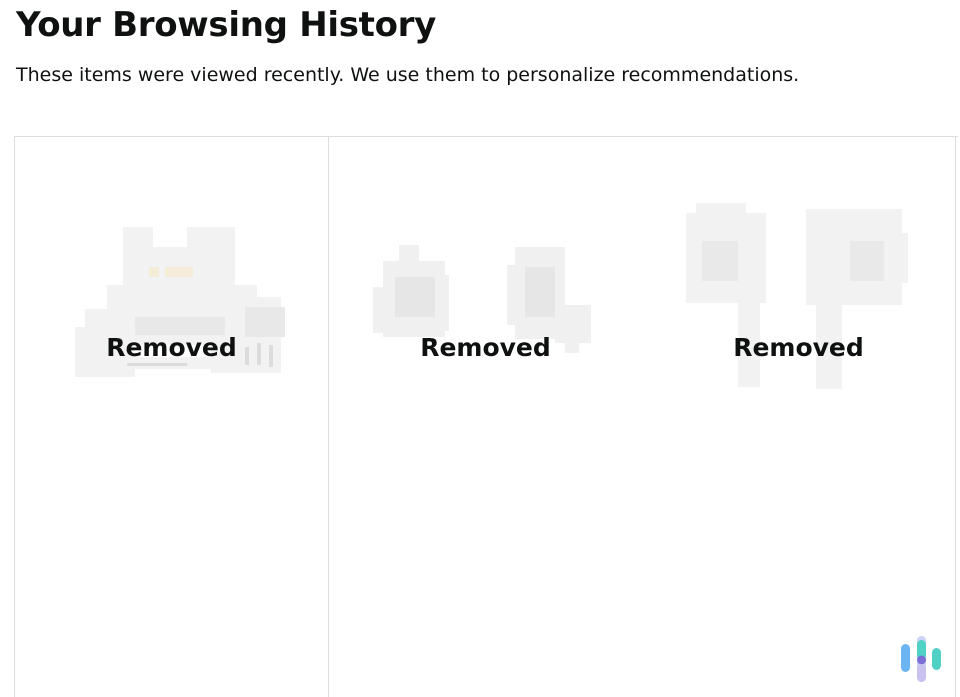  I want to click on blurred-product-thumbnail-airpods-icon, so click(798, 287).